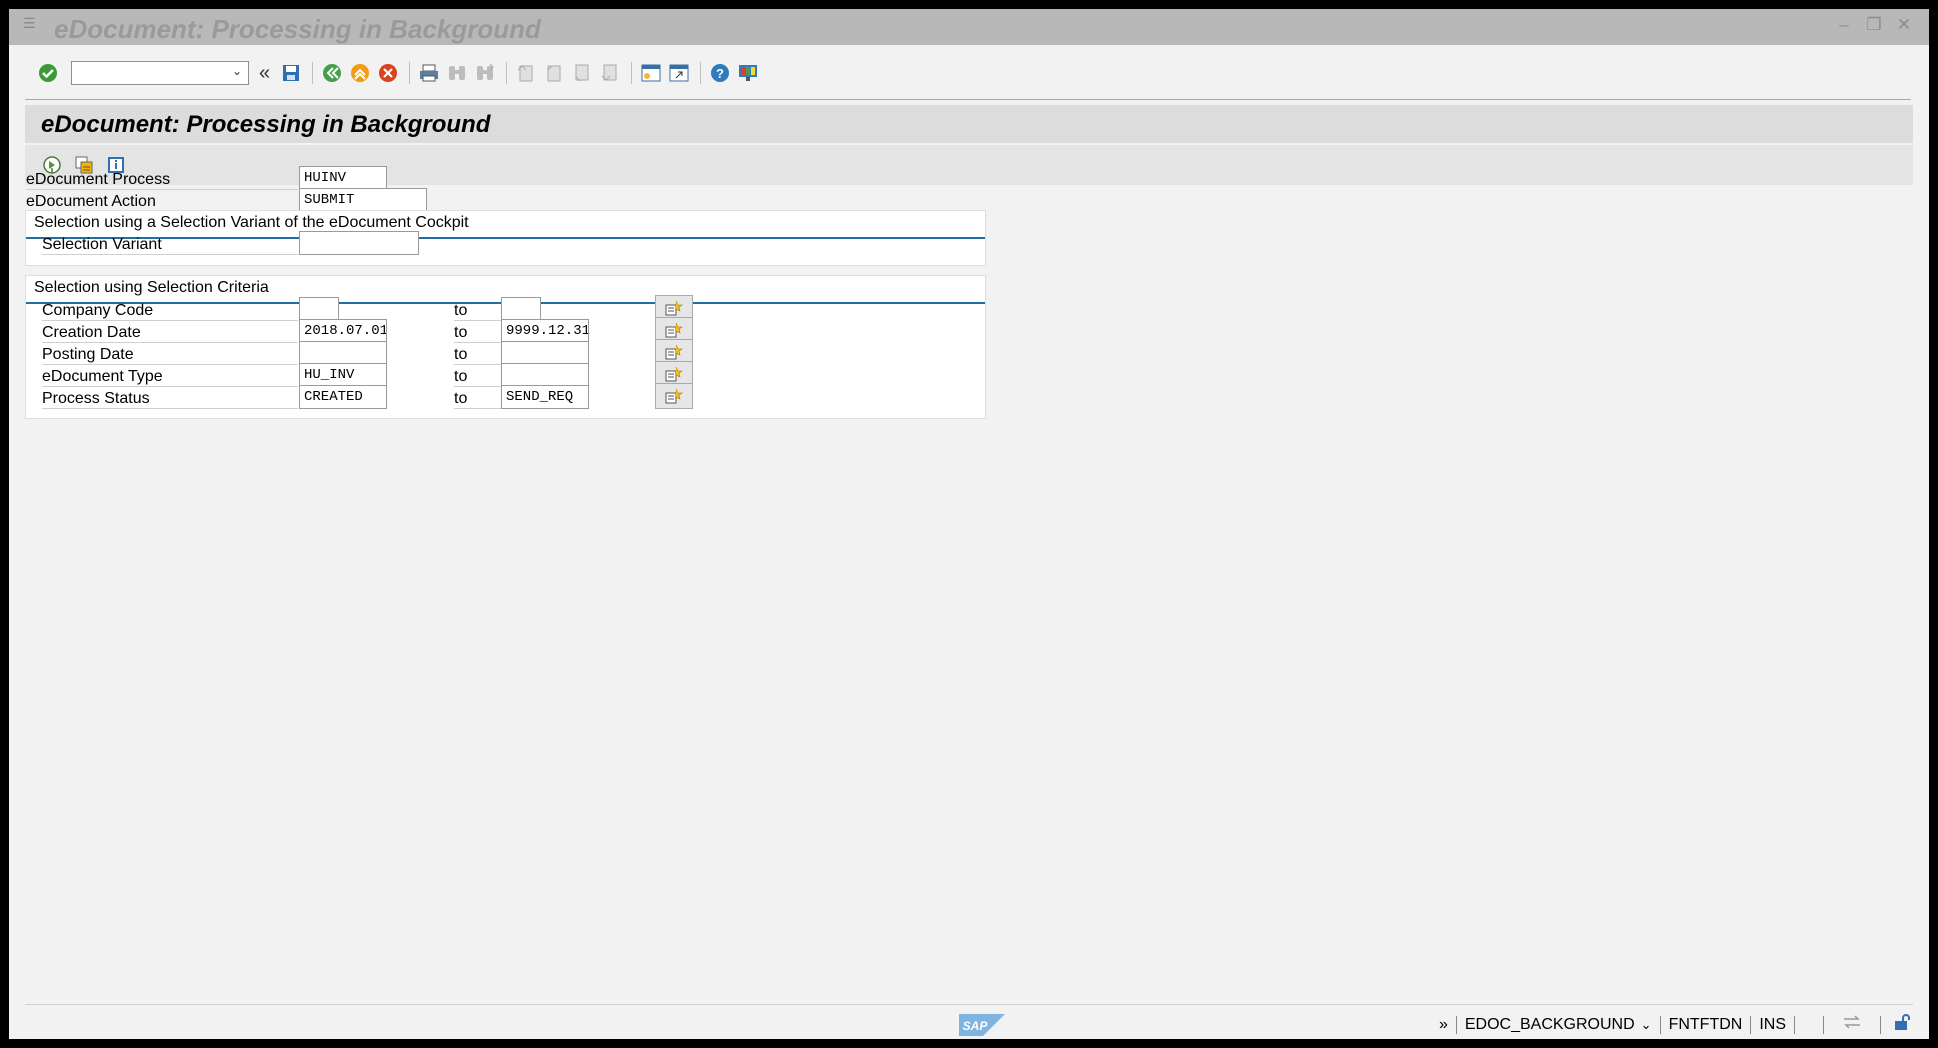  What do you see at coordinates (1550, 1025) in the screenshot?
I see `transaction-code: EDOC_BACKGROUND` at bounding box center [1550, 1025].